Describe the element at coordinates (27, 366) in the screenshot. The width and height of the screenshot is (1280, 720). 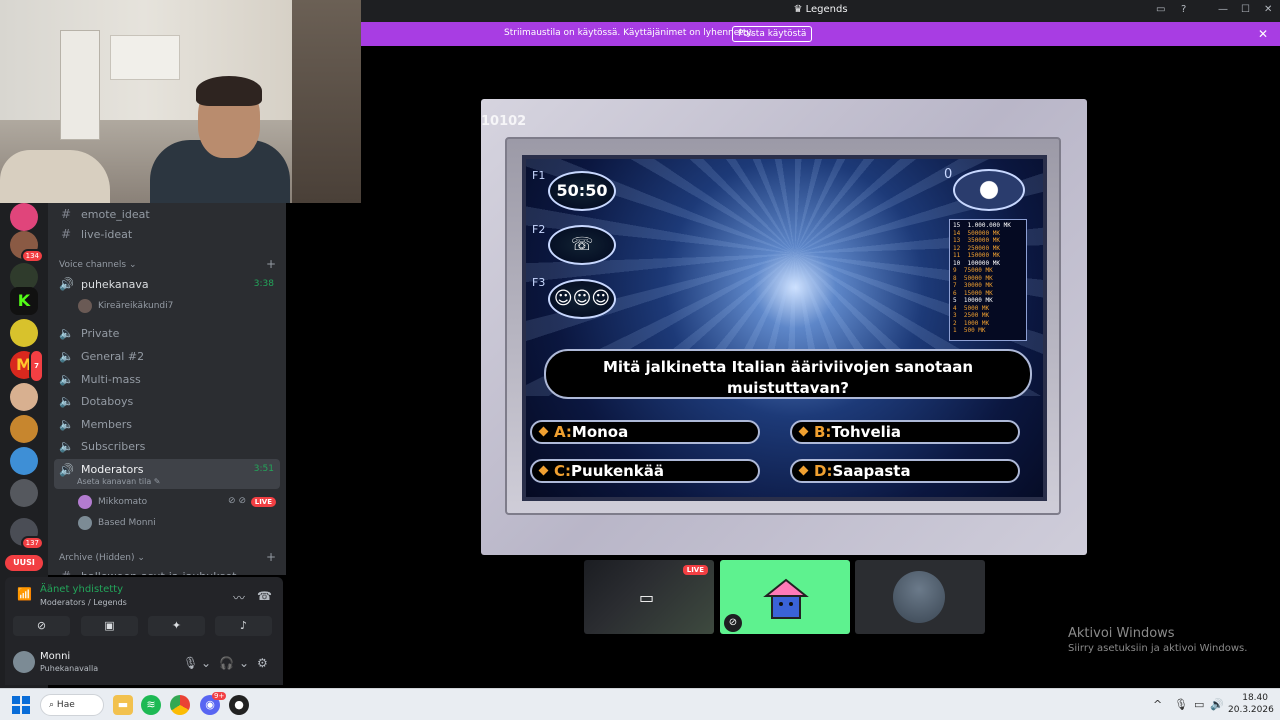
I see `server-icon: M7` at that location.